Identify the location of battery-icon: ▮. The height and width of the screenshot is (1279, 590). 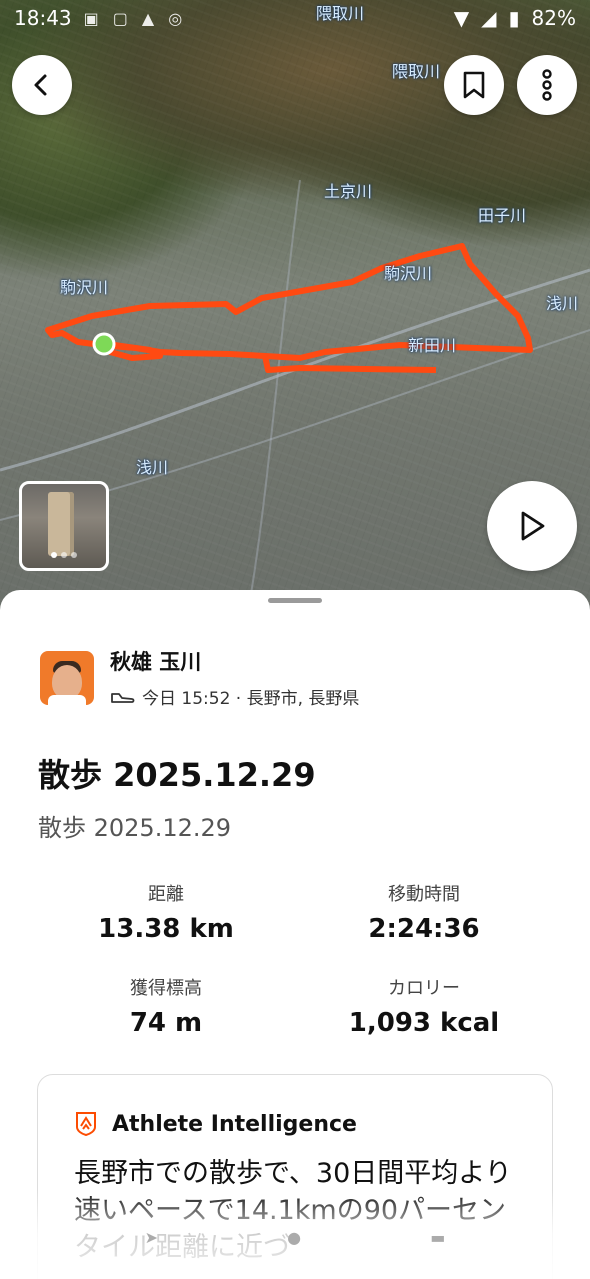
(514, 18).